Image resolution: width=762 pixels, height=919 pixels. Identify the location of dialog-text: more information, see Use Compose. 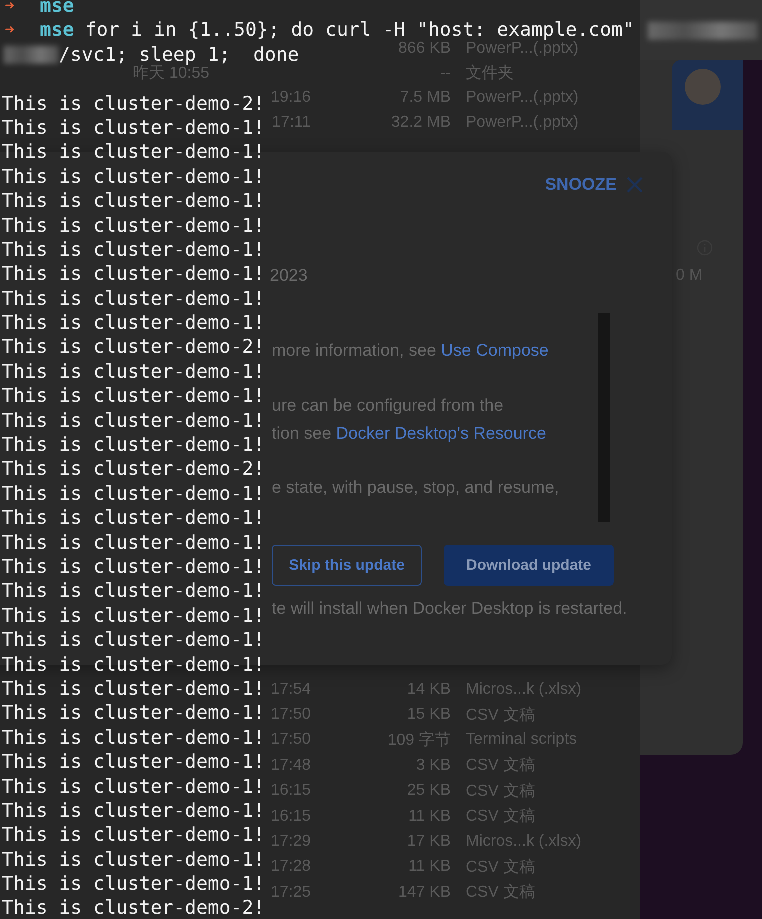
(410, 351).